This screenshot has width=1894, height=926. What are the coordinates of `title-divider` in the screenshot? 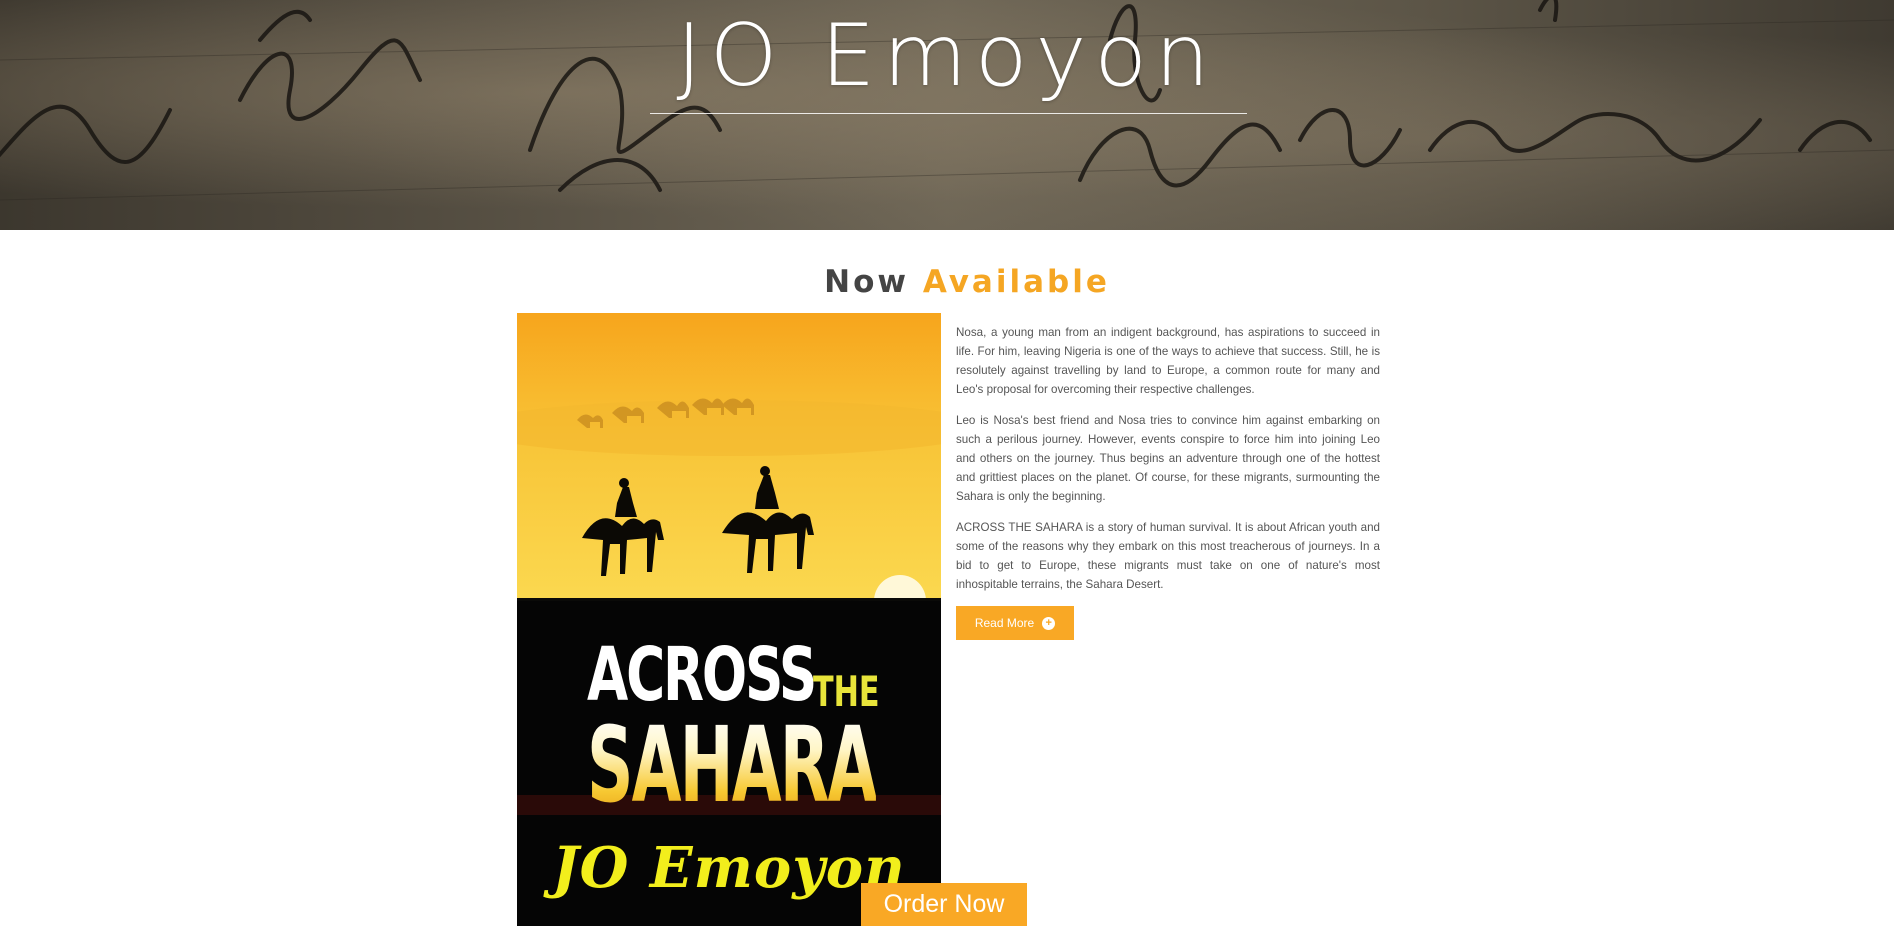 It's located at (948, 113).